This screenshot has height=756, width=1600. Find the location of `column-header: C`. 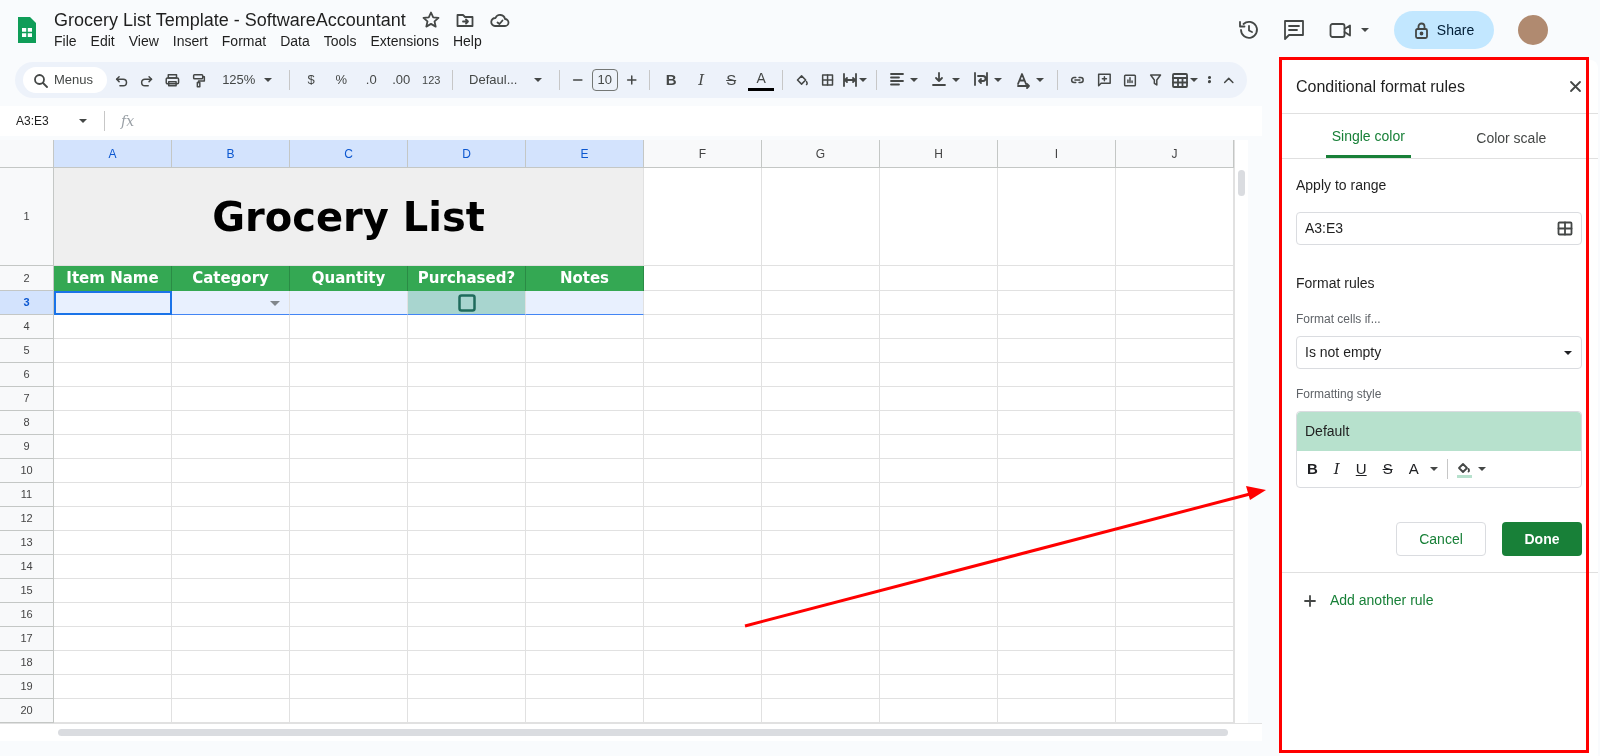

column-header: C is located at coordinates (349, 154).